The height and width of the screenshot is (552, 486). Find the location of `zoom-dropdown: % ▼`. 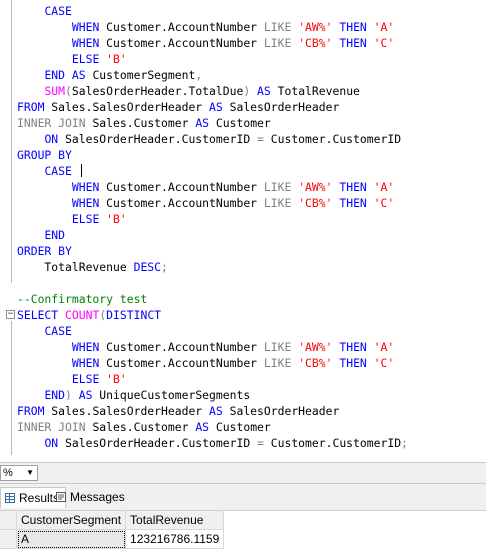

zoom-dropdown: % ▼ is located at coordinates (19, 473).